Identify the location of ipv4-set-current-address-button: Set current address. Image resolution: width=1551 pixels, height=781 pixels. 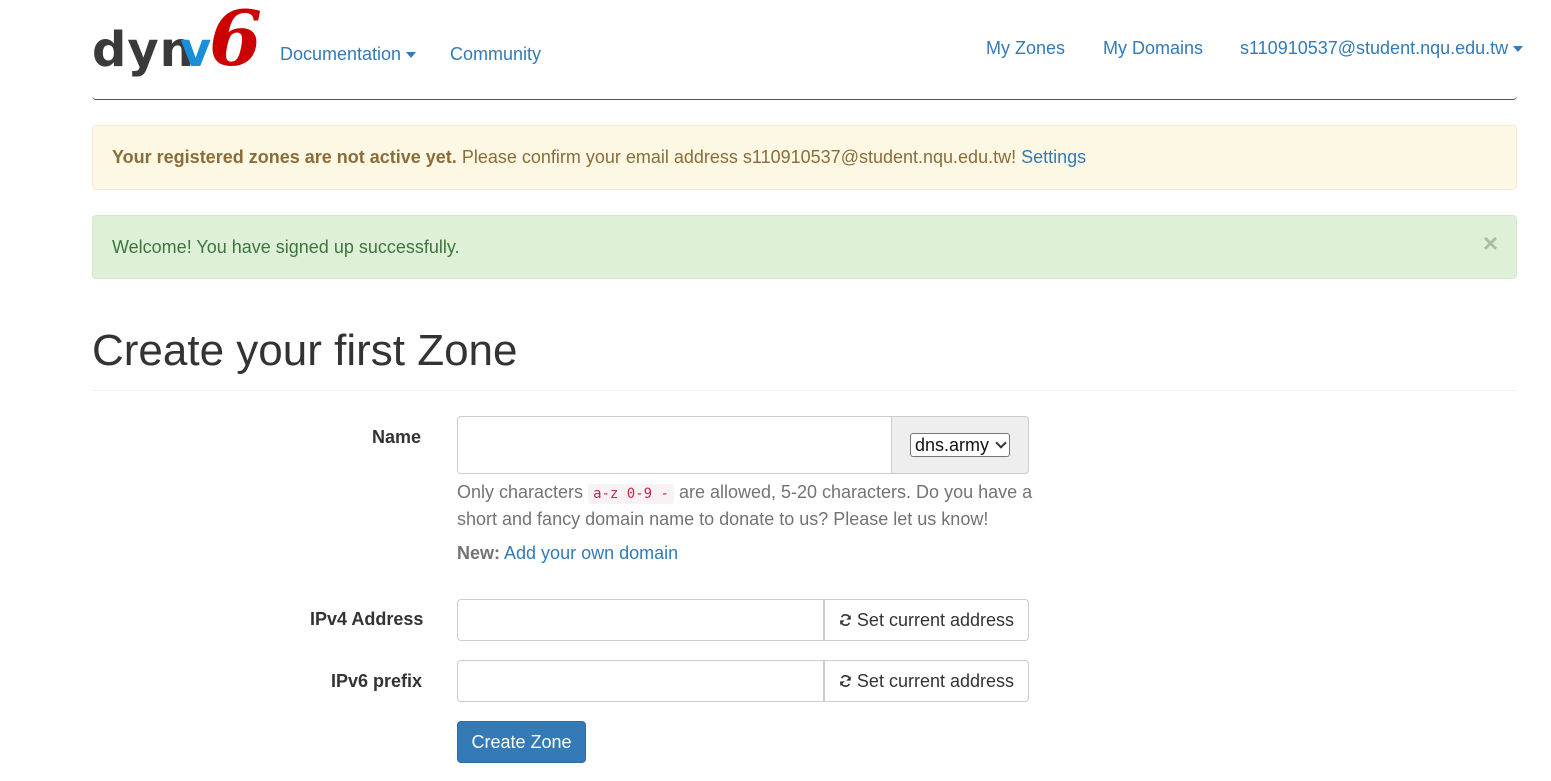
(926, 620).